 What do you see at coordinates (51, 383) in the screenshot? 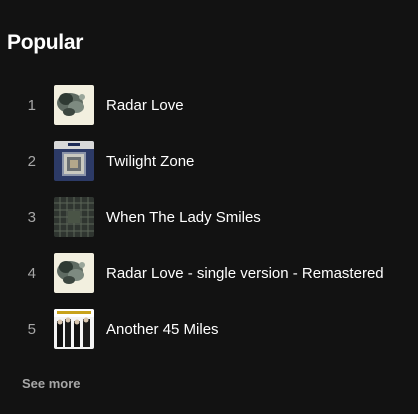
I see `see-more-button: See more` at bounding box center [51, 383].